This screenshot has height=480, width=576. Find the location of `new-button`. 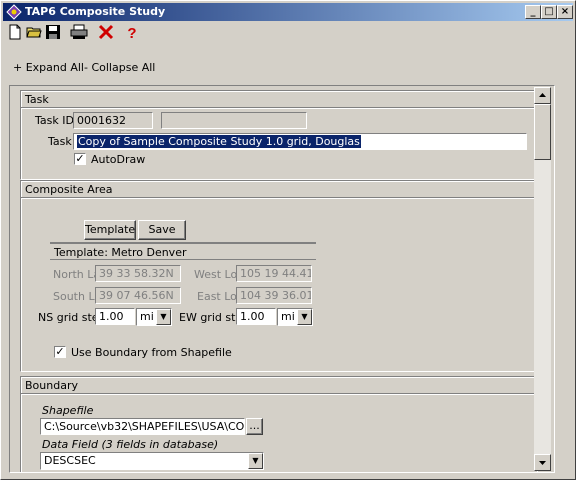

new-button is located at coordinates (15, 33).